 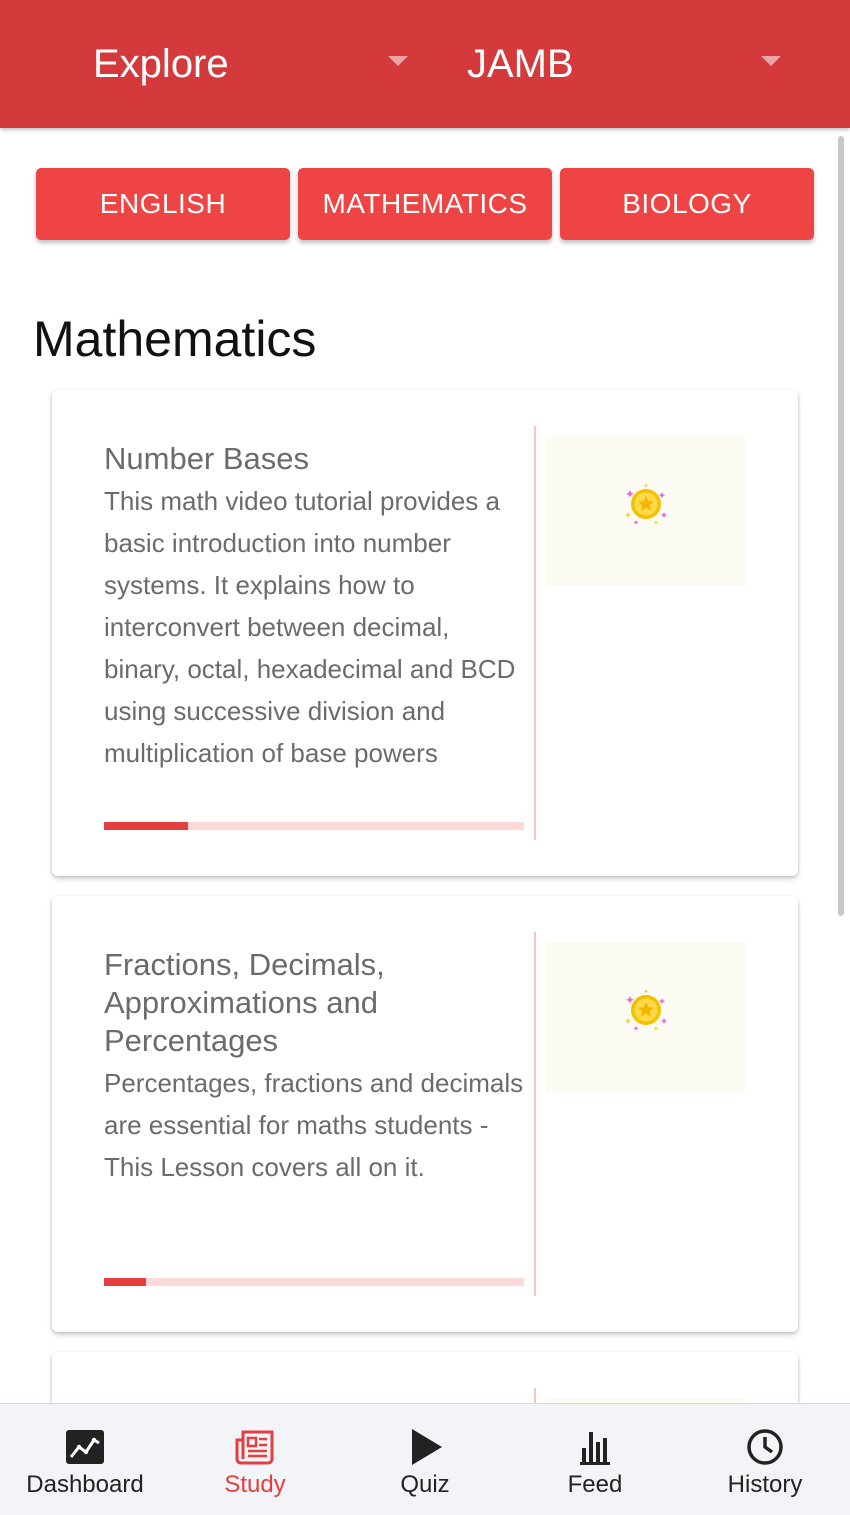 I want to click on english-button: ENGLISH, so click(x=163, y=204).